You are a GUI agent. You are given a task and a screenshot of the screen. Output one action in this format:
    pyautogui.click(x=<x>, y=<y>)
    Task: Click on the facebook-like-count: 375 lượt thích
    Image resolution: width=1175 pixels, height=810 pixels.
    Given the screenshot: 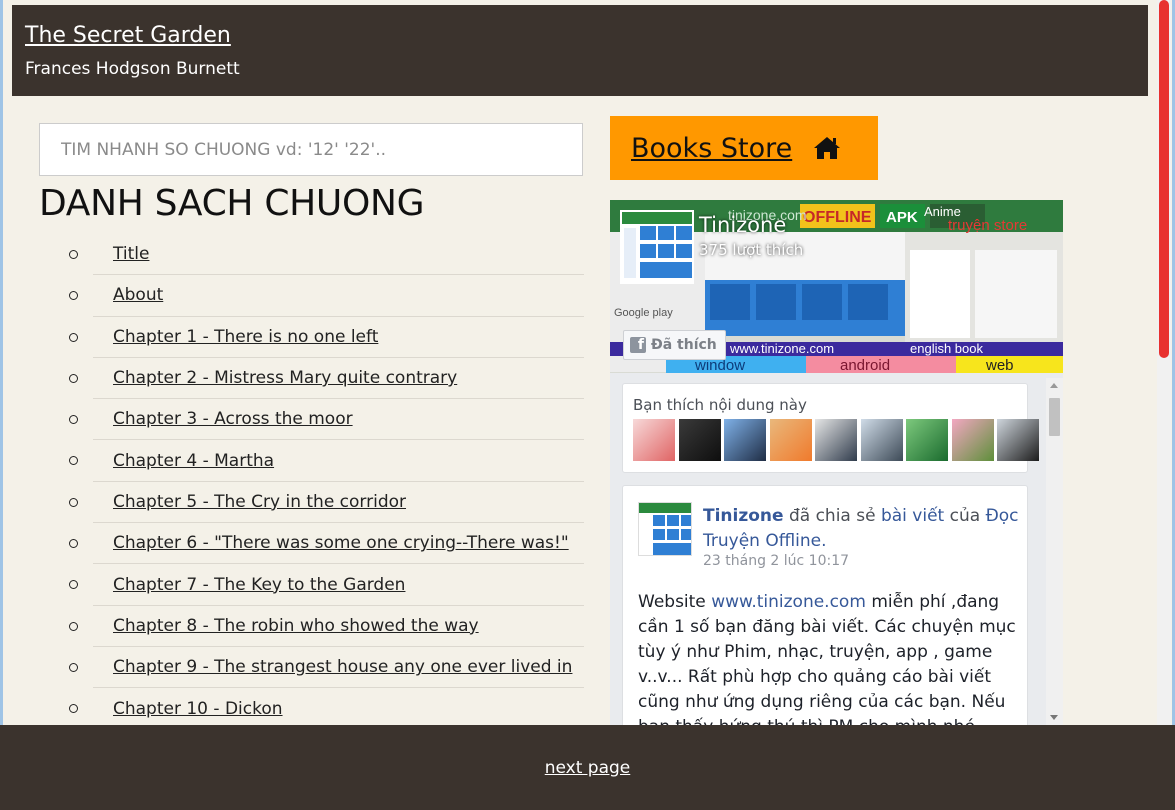 What is the action you would take?
    pyautogui.click(x=751, y=250)
    